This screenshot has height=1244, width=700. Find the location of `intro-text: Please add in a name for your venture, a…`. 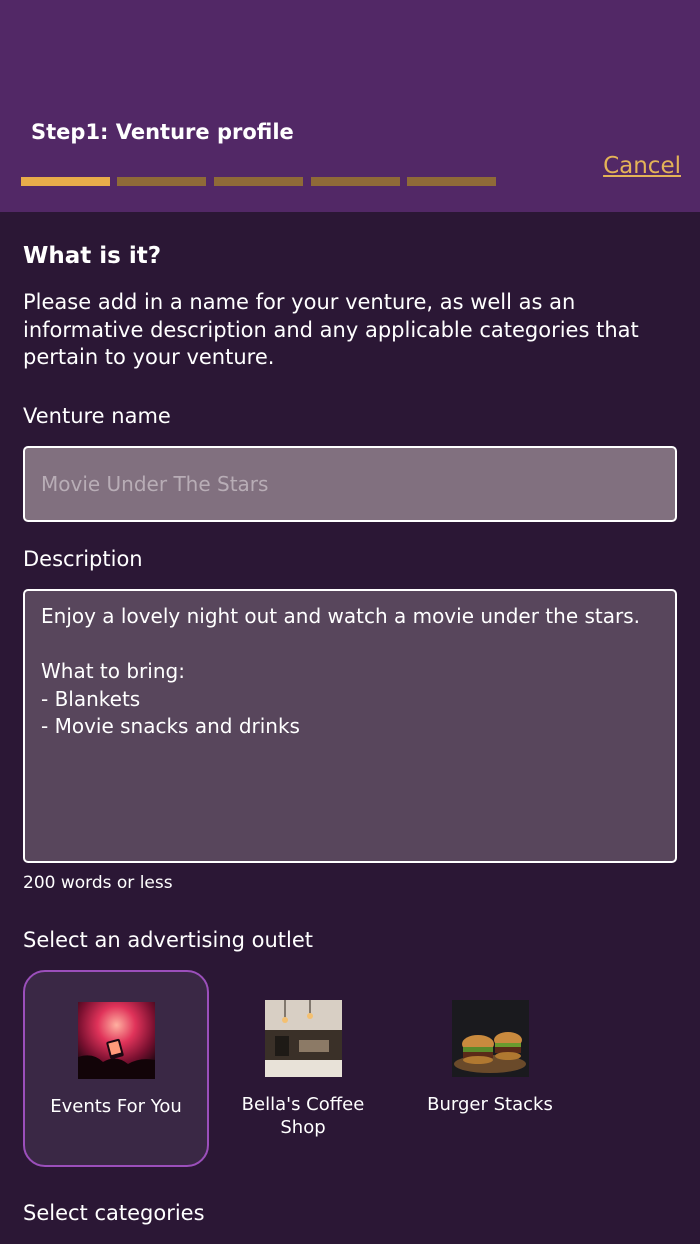

intro-text: Please add in a name for your venture, a… is located at coordinates (331, 329).